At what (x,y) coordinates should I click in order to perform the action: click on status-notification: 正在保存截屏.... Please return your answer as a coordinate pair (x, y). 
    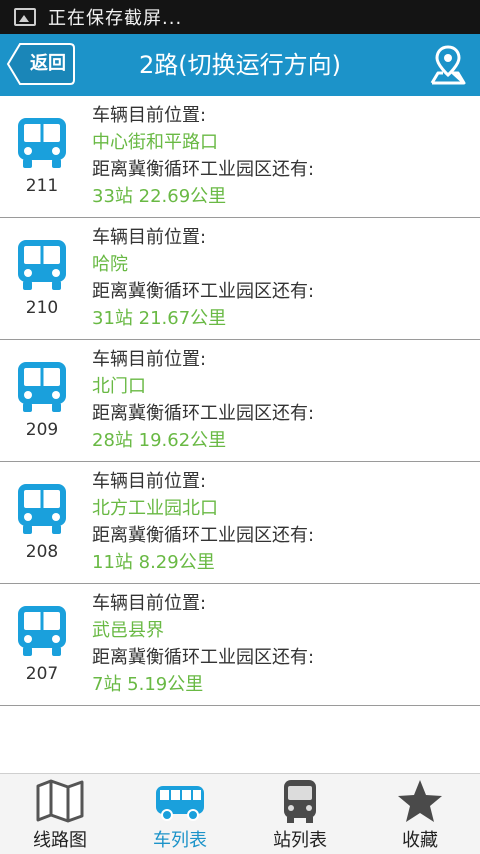
    Looking at the image, I should click on (115, 18).